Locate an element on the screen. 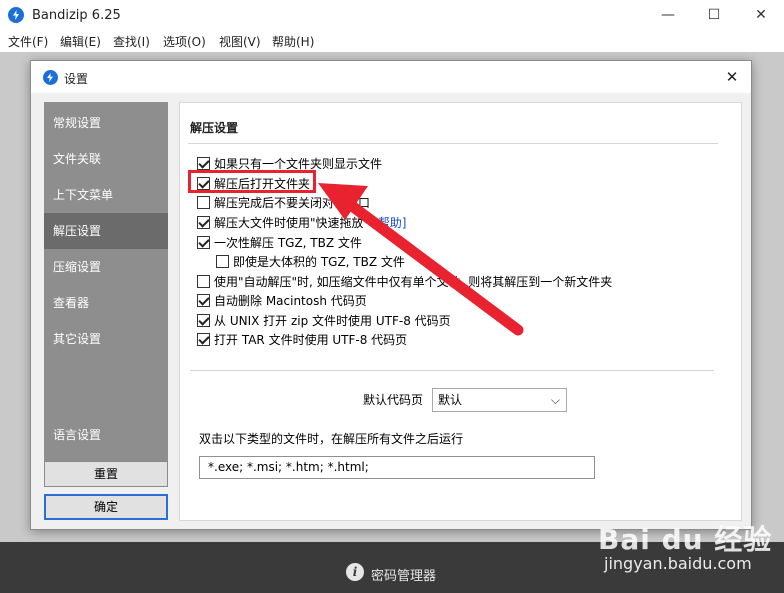  codepage-value: 默认 is located at coordinates (450, 400).